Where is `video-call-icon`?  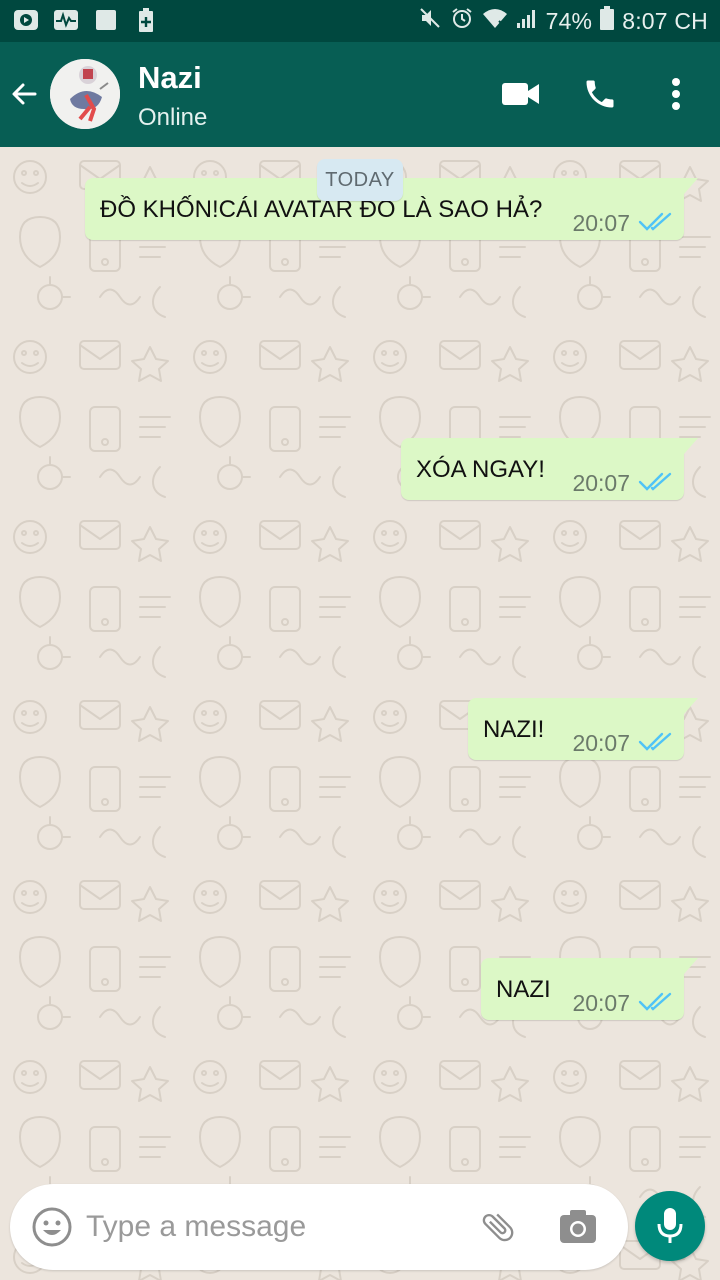
video-call-icon is located at coordinates (520, 94).